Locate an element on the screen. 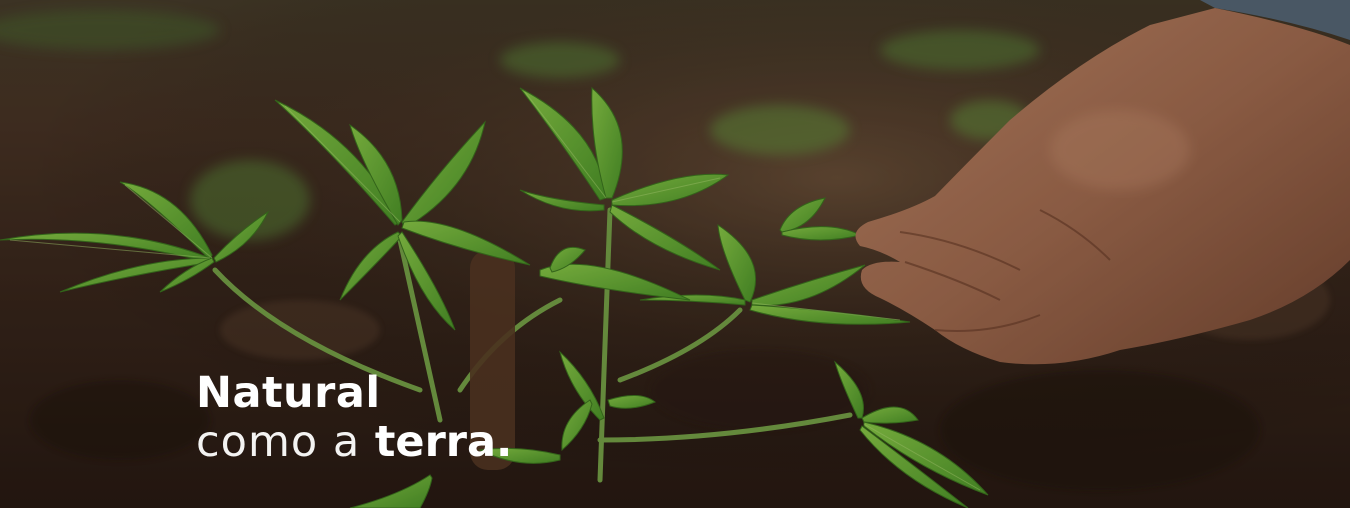 This screenshot has width=1350, height=508. headline-bold-text: terra. is located at coordinates (443, 442).